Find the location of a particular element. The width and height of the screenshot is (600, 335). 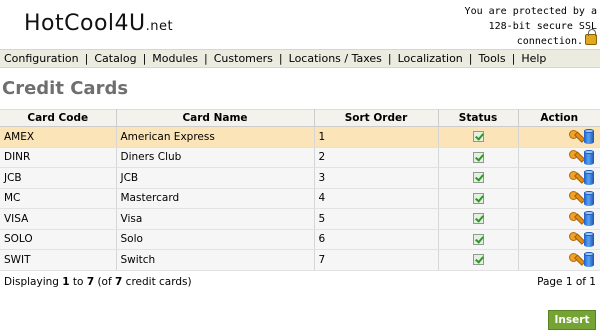

sort-order-cell: 6 is located at coordinates (376, 239).